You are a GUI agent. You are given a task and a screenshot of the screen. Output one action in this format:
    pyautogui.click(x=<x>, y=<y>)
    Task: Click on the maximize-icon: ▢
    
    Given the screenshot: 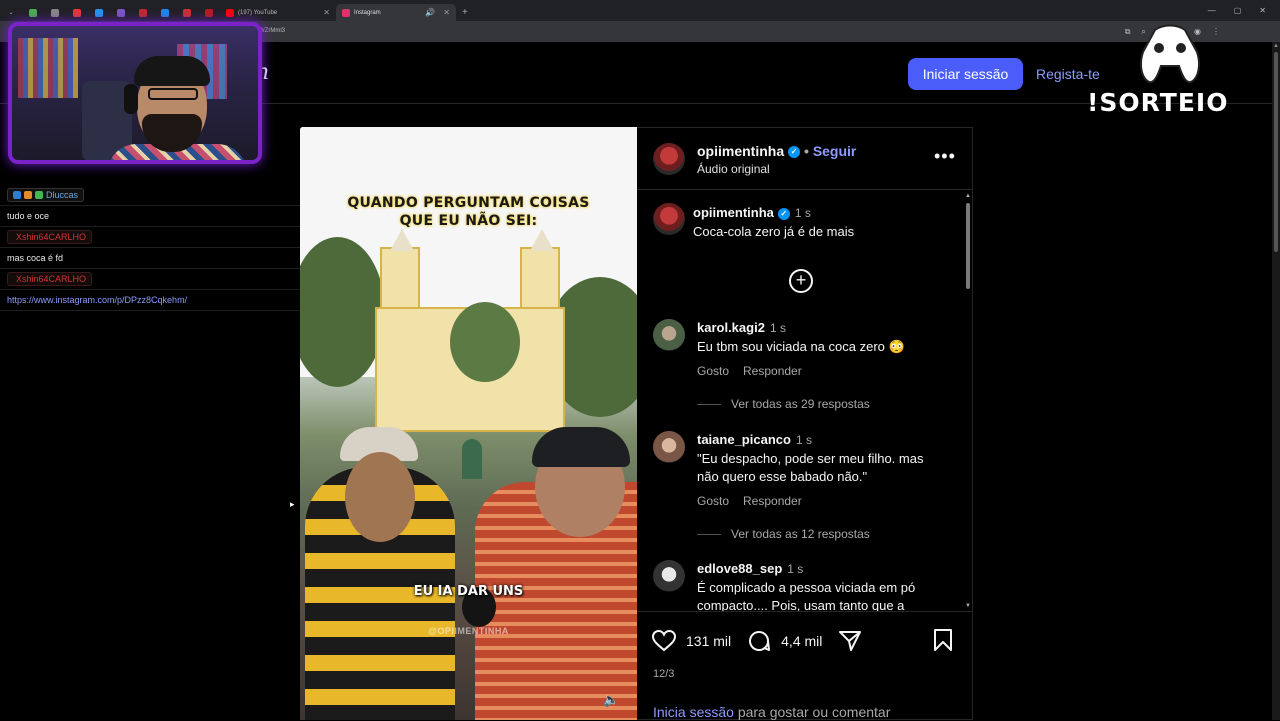 What is the action you would take?
    pyautogui.click(x=1238, y=10)
    